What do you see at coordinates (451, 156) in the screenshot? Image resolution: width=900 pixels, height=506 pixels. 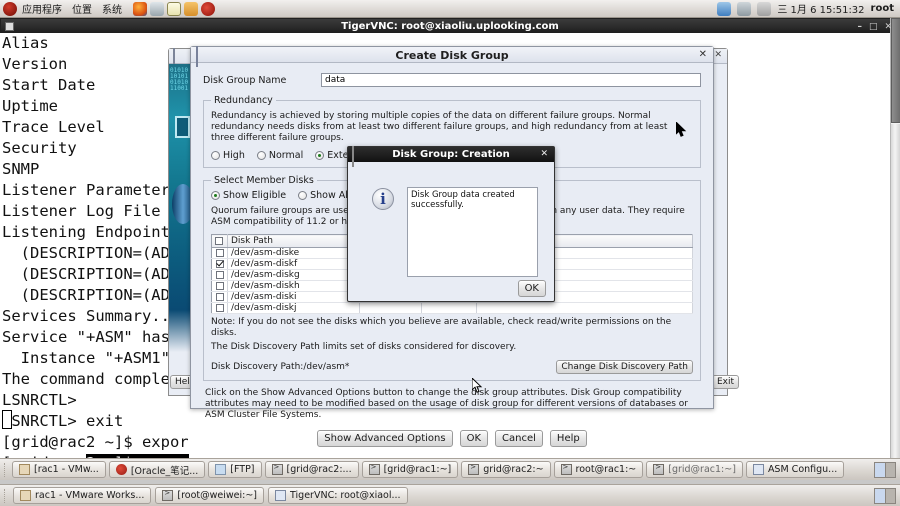 I see `disk-group-creation-titlebar: Disk Group: Creation ✕` at bounding box center [451, 156].